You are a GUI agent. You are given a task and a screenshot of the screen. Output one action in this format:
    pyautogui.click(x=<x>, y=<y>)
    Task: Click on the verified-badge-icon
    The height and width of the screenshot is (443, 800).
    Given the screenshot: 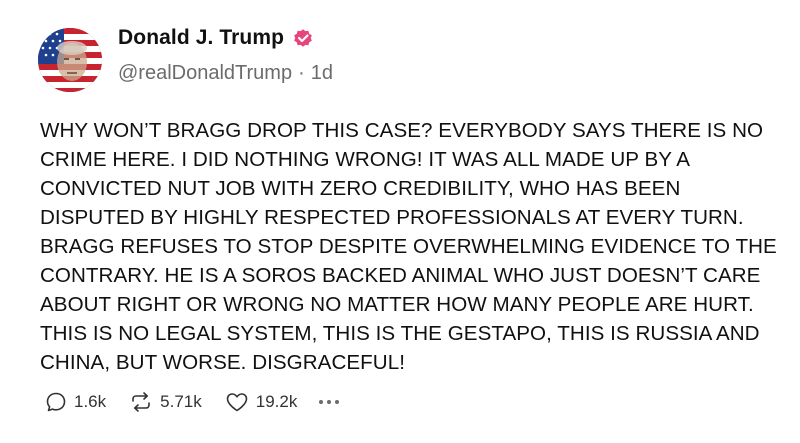 What is the action you would take?
    pyautogui.click(x=303, y=38)
    